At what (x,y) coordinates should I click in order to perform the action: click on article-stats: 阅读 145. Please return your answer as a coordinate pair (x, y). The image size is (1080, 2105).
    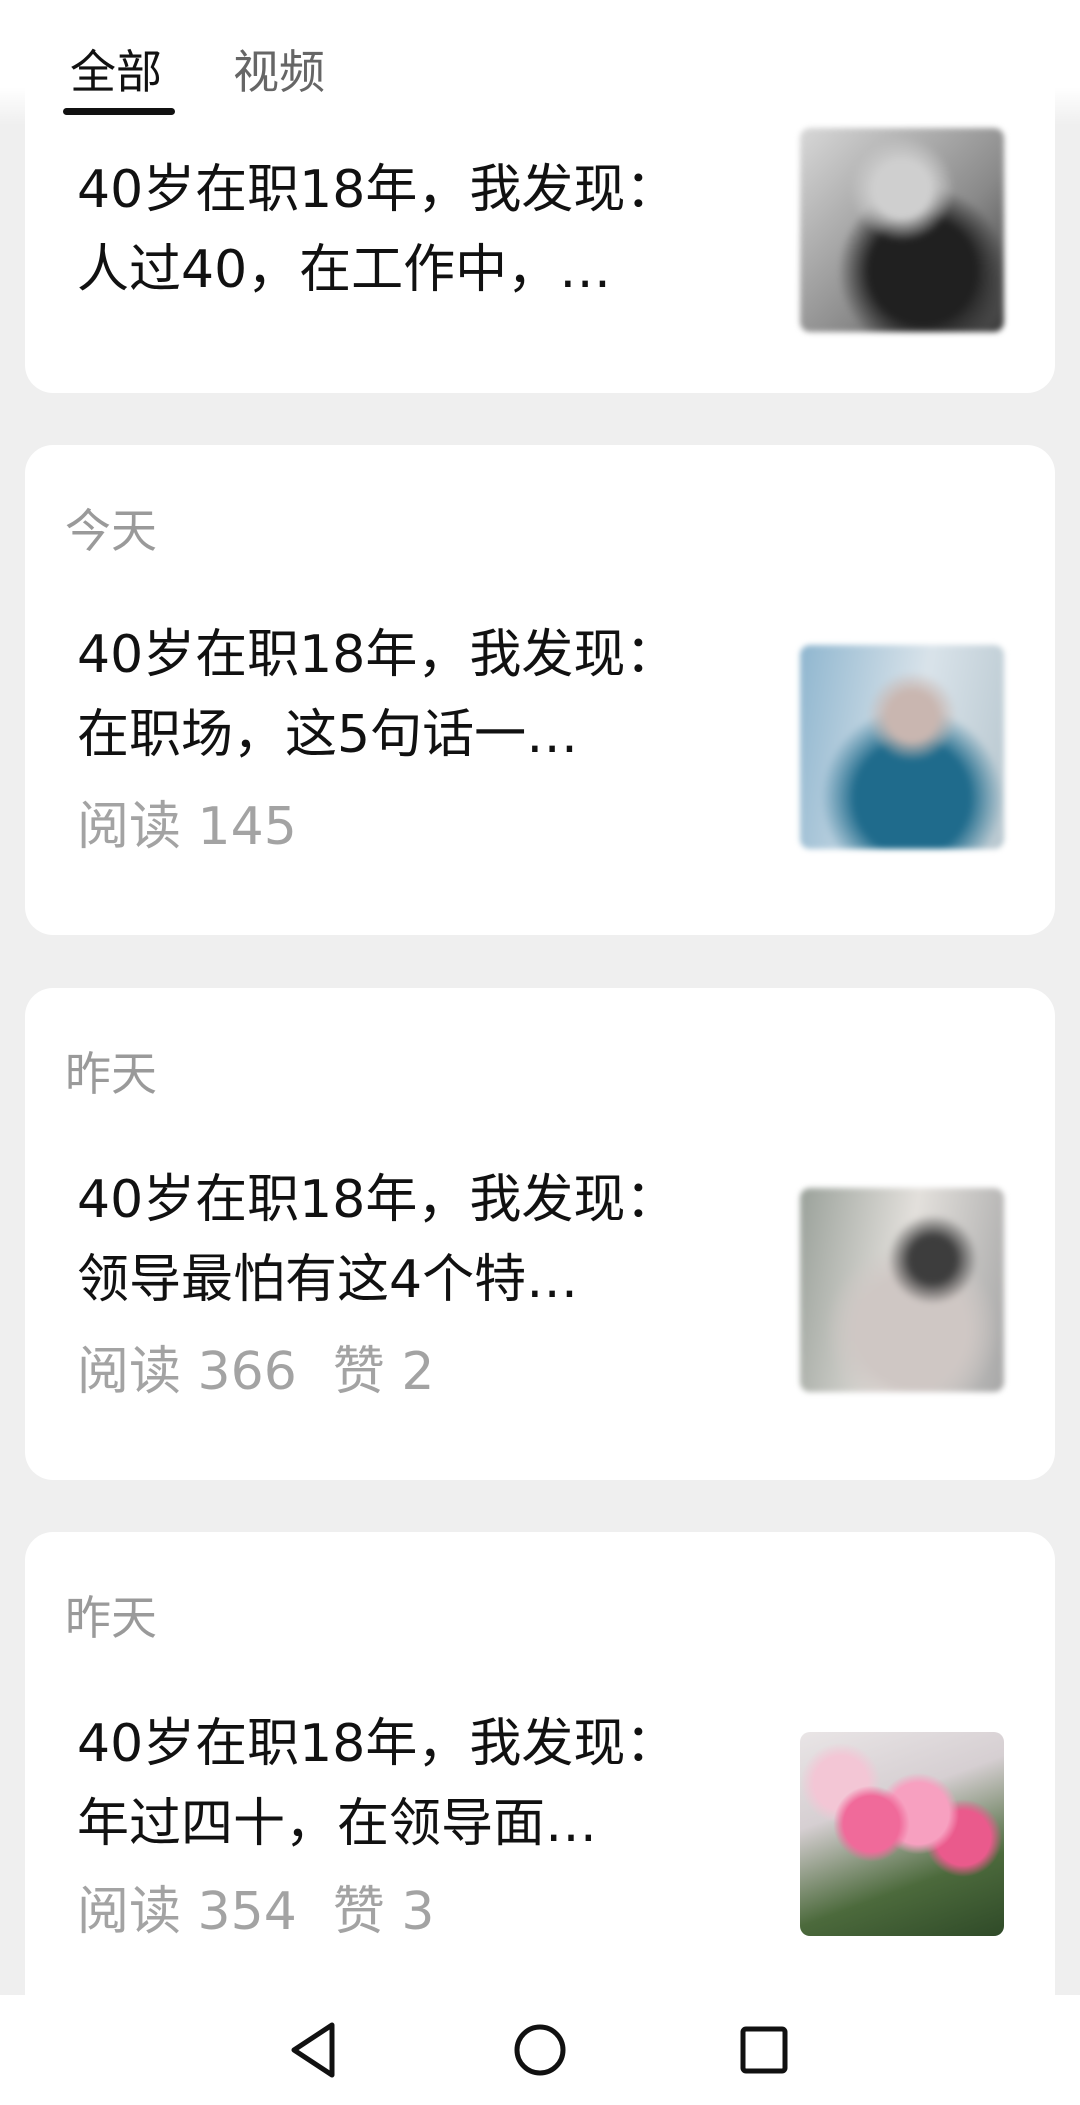
    Looking at the image, I should click on (187, 827).